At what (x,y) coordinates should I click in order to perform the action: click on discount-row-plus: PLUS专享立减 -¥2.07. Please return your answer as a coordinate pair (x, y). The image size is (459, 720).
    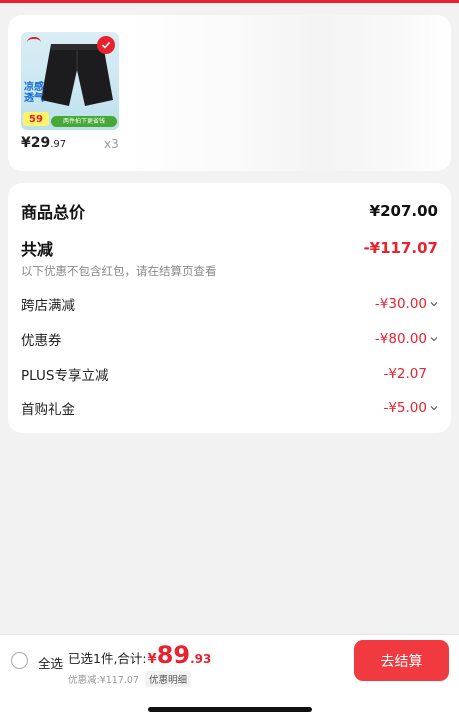
    Looking at the image, I should click on (229, 374).